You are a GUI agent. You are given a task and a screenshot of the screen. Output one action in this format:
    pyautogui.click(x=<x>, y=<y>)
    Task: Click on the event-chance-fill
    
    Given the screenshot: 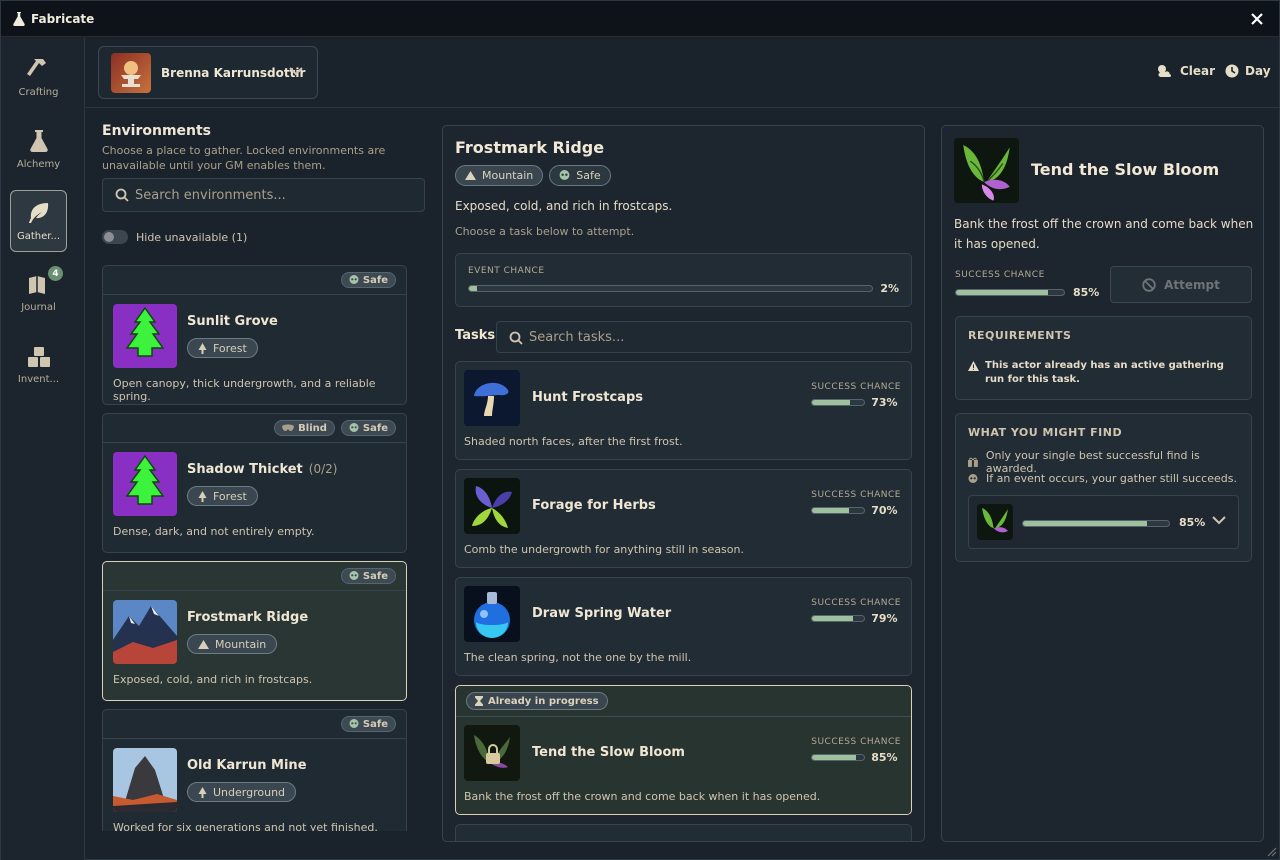 What is the action you would take?
    pyautogui.click(x=473, y=288)
    